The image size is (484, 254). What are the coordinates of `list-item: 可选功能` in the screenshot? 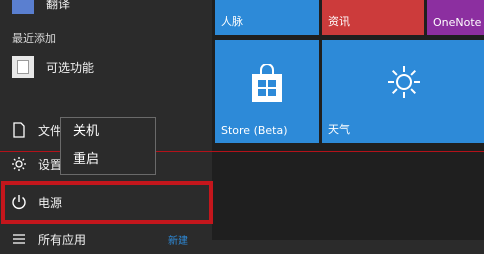 It's located at (106, 67).